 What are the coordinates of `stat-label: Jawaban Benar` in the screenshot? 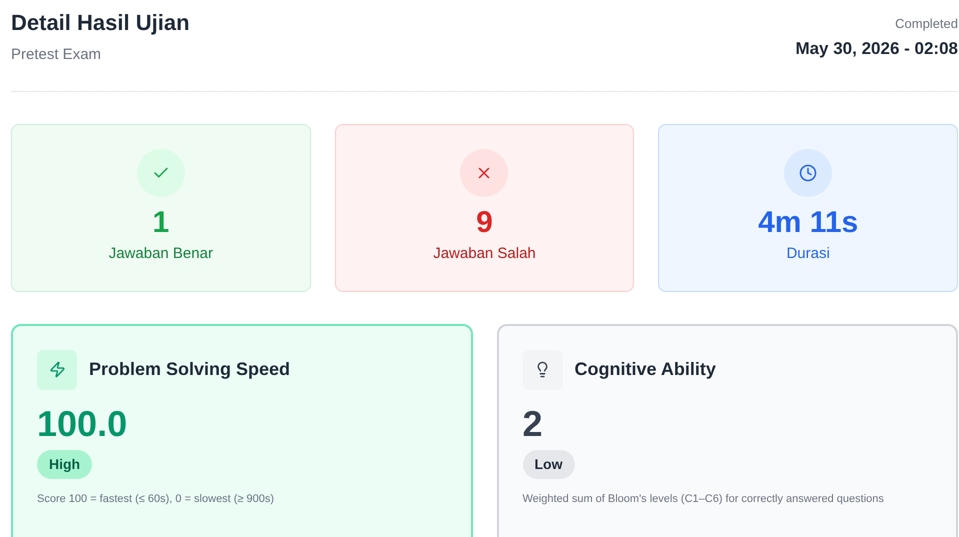 It's located at (160, 254).